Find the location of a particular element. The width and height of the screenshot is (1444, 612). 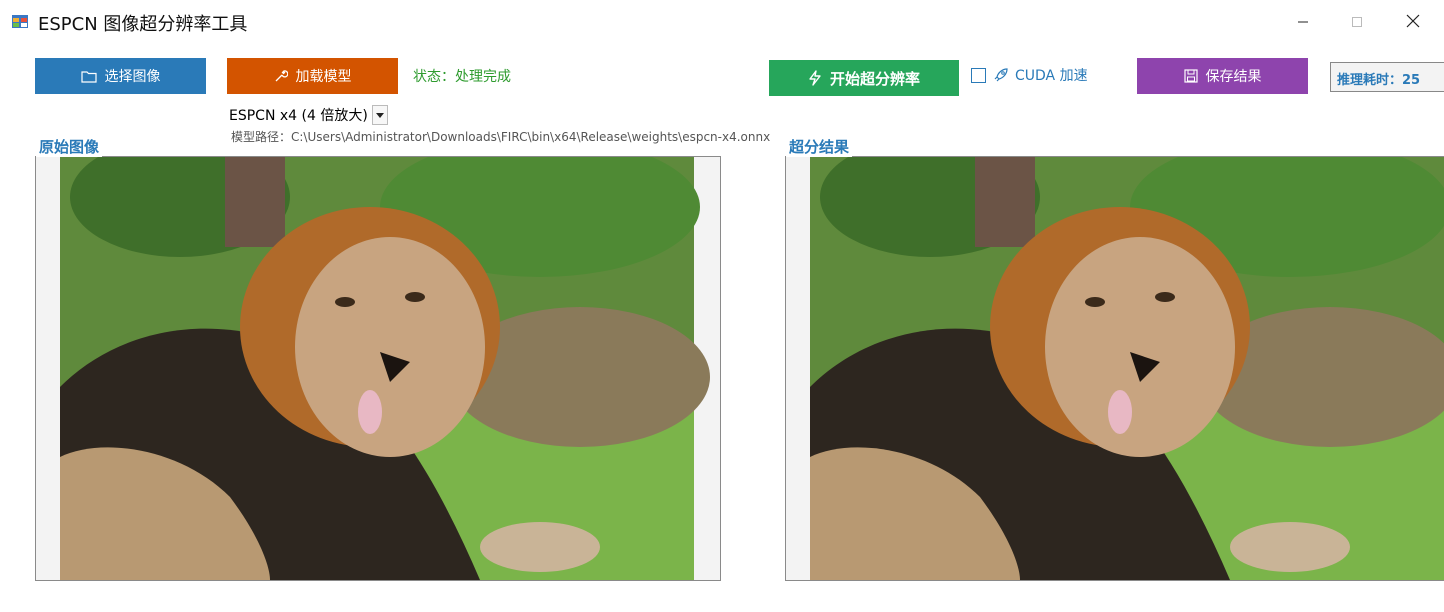

start-super-resolution-button: 开始超分辨率 is located at coordinates (864, 78).